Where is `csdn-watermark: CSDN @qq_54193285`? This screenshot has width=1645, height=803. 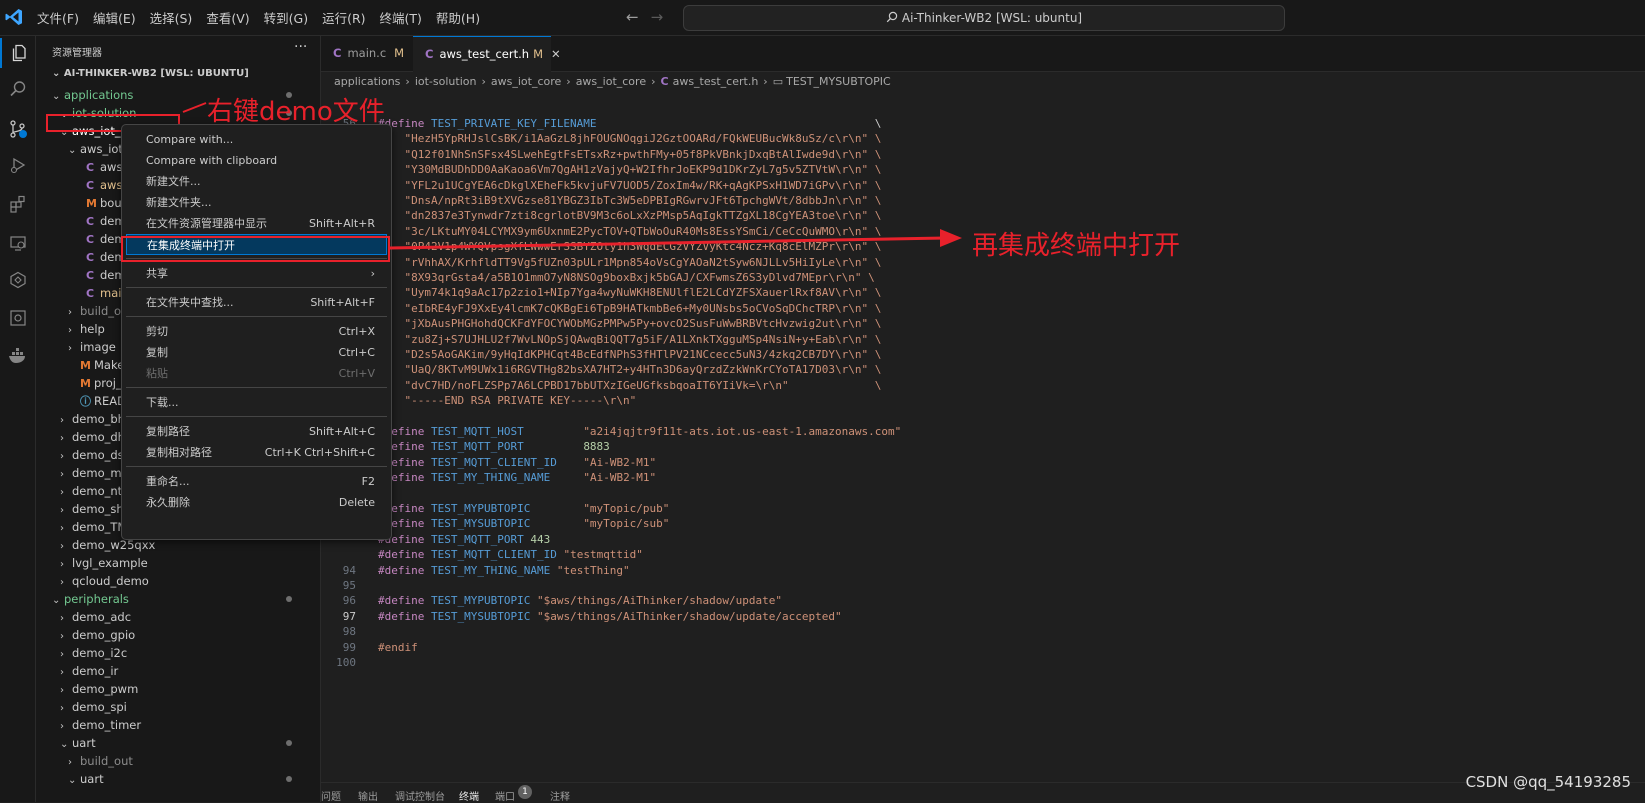
csdn-watermark: CSDN @qq_54193285 is located at coordinates (1548, 782).